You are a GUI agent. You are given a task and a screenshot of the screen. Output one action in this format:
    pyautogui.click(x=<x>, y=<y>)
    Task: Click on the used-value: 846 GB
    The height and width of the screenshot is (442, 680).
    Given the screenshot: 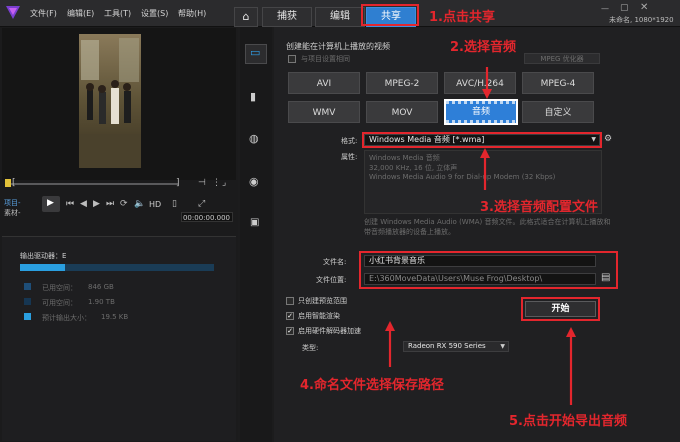 What is the action you would take?
    pyautogui.click(x=101, y=287)
    